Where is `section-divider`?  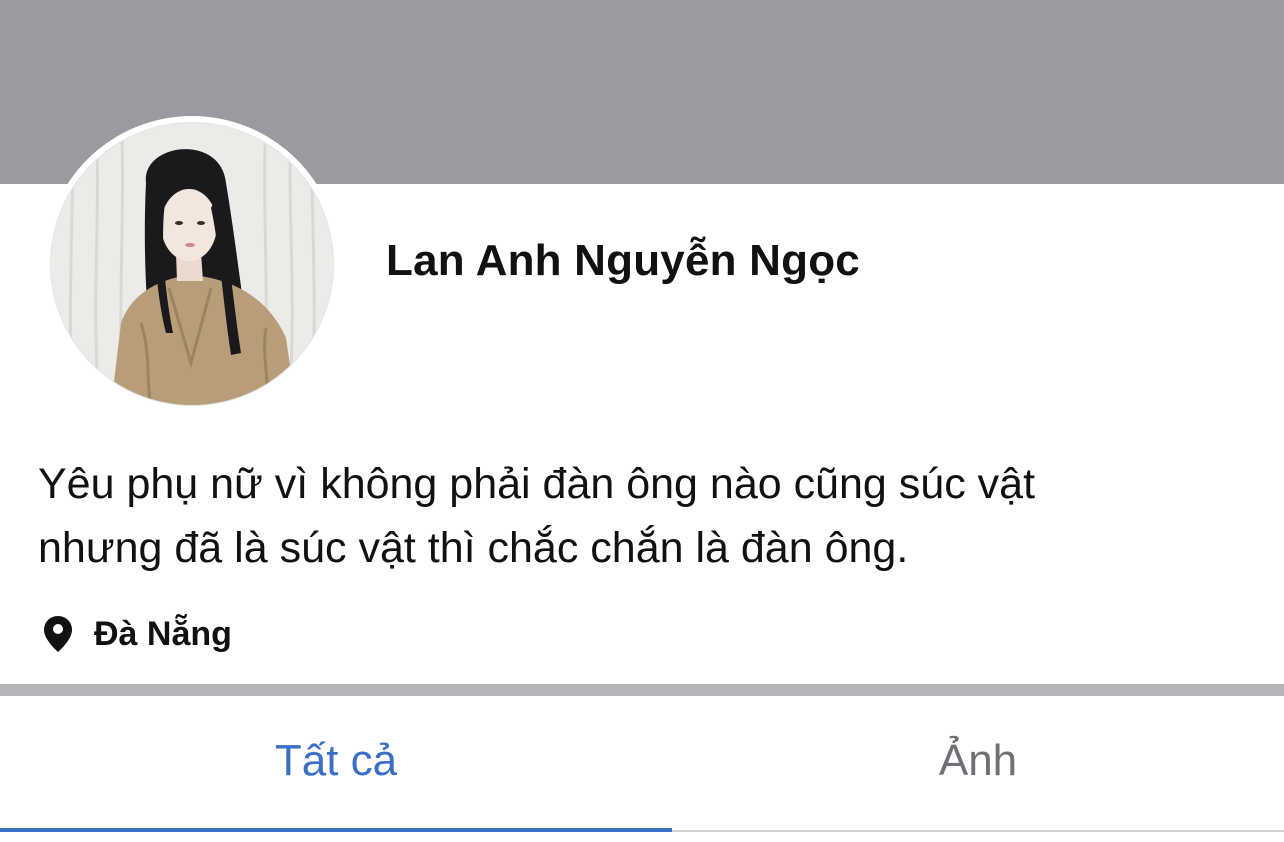 section-divider is located at coordinates (642, 690).